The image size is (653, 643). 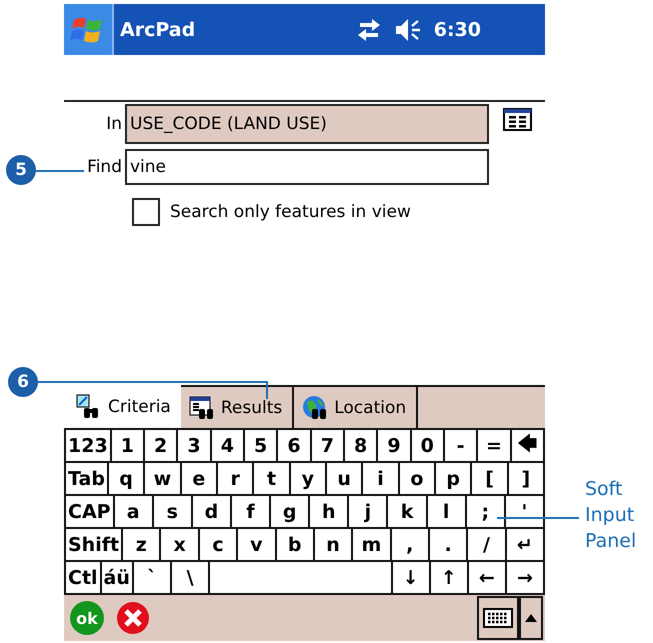 I want to click on menu-arrow-button, so click(x=531, y=618).